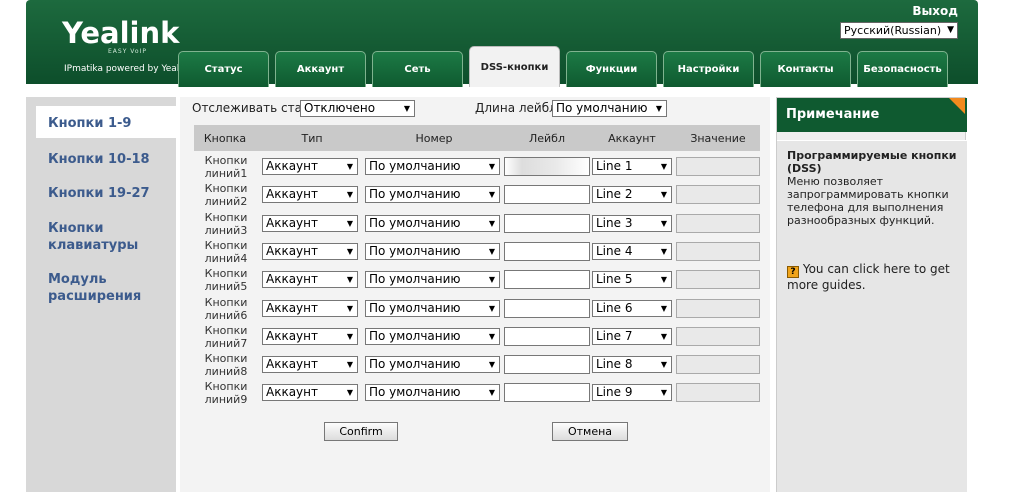 Image resolution: width=1024 pixels, height=492 pixels. I want to click on powered-by-text: IPmatika powered by Yealink, so click(128, 69).